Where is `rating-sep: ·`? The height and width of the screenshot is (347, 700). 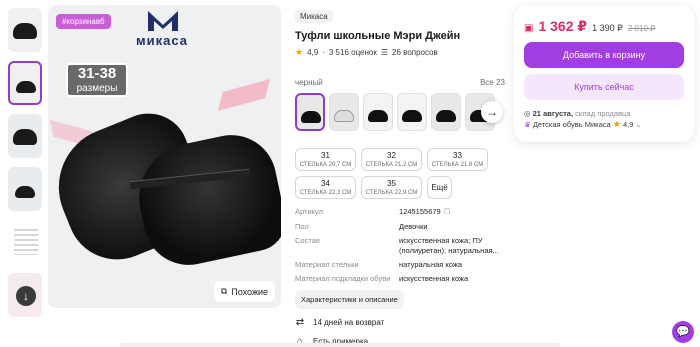
rating-sep: · is located at coordinates (323, 52).